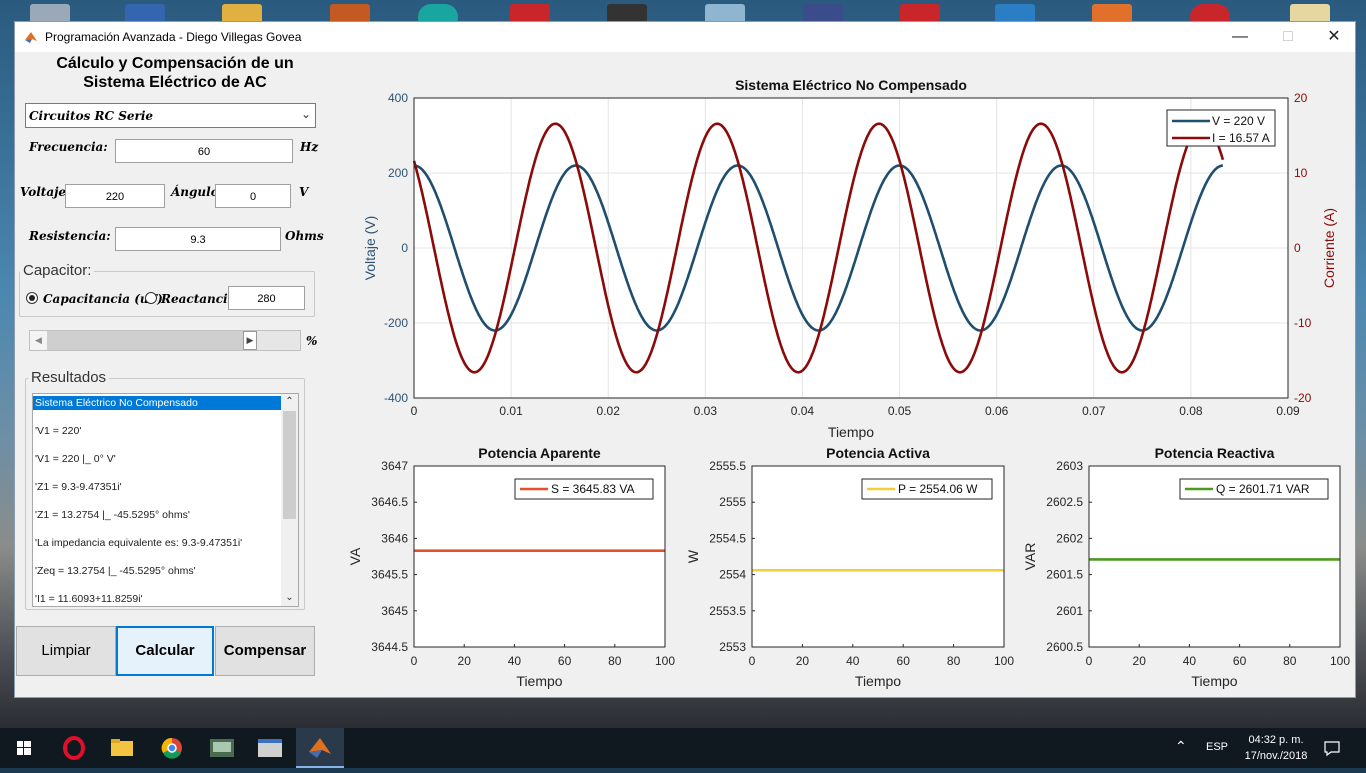 The width and height of the screenshot is (1366, 773). What do you see at coordinates (593, 489) in the screenshot?
I see `power1-legend-label: S = 3645.83 VA` at bounding box center [593, 489].